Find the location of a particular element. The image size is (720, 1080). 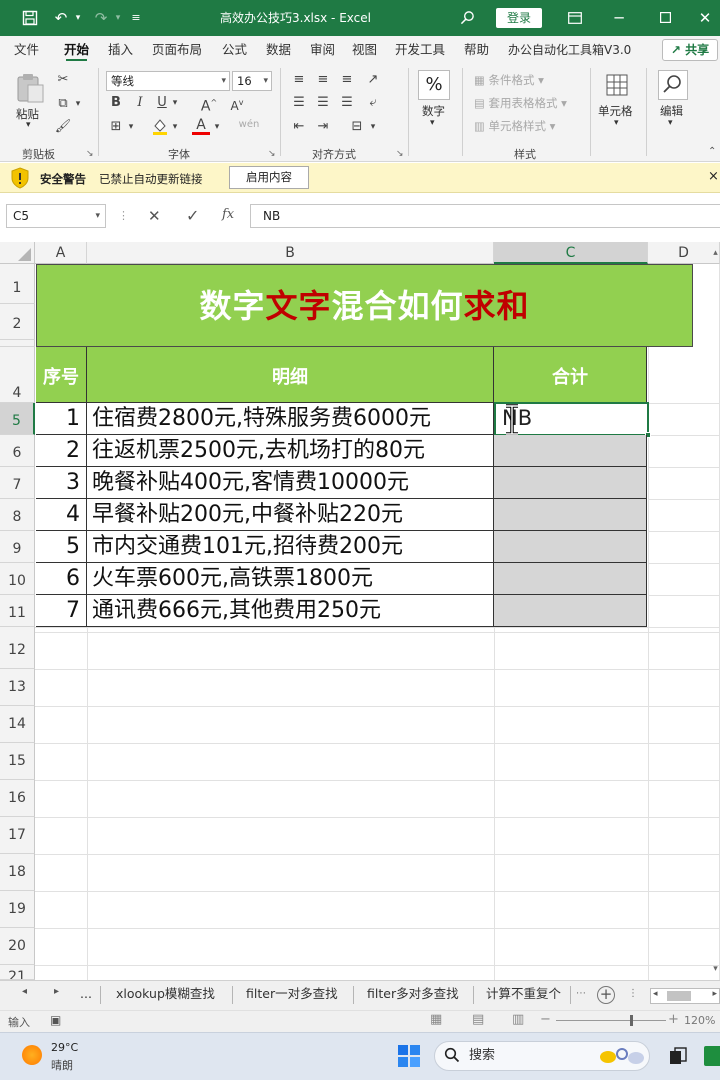

horizontal-scrollbar: ◂ ▸ is located at coordinates (685, 996).